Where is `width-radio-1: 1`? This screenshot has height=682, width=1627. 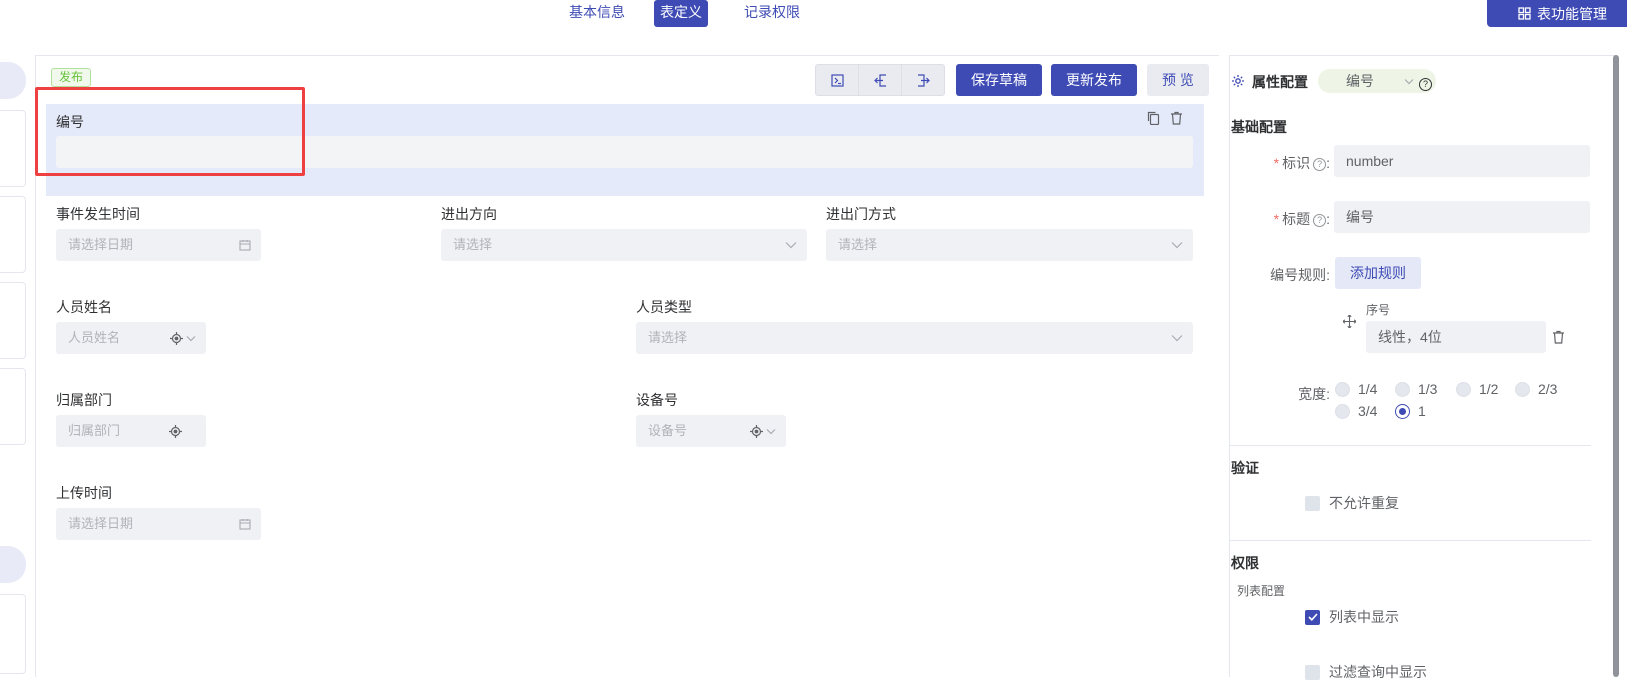 width-radio-1: 1 is located at coordinates (1410, 411).